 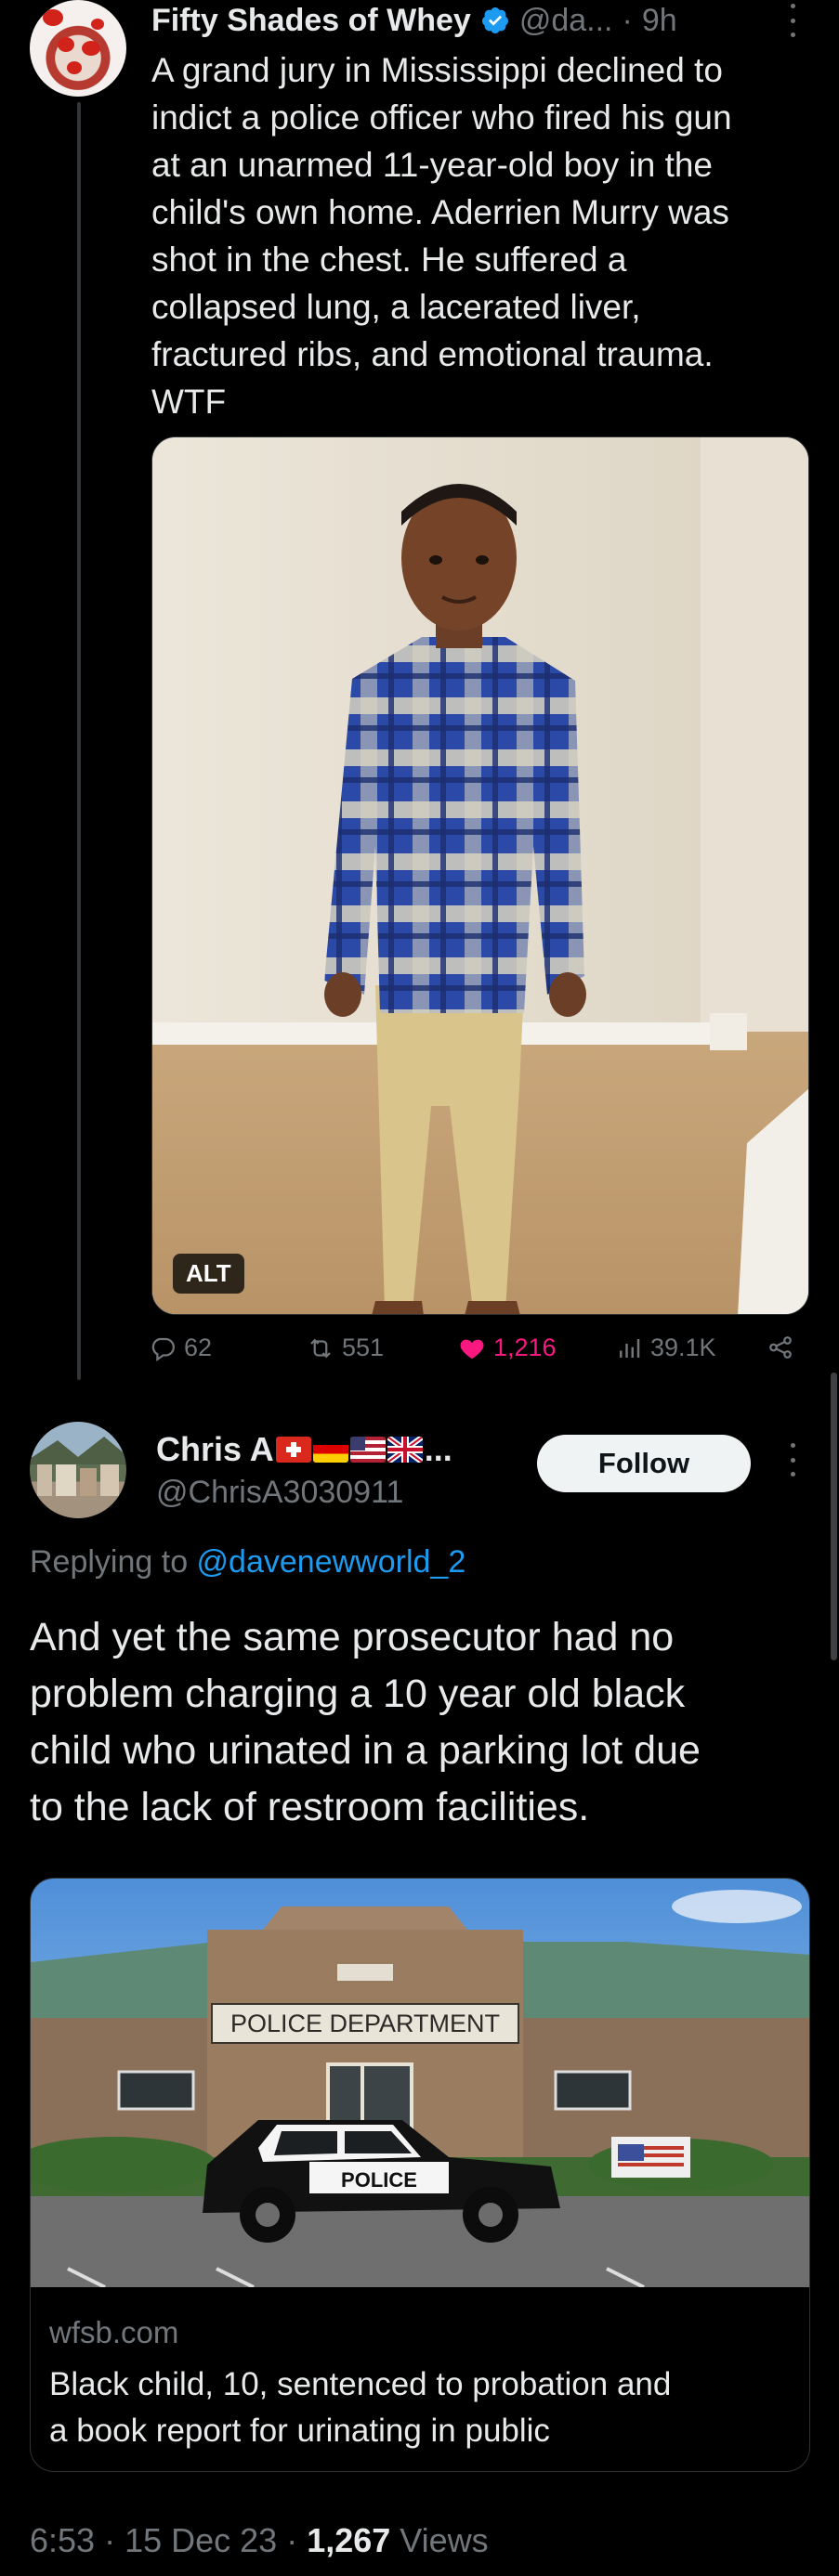 I want to click on tweet-timestamp-and-views: 6:53 · 15 Dec 23 · 1,267 Views, so click(x=259, y=2540).